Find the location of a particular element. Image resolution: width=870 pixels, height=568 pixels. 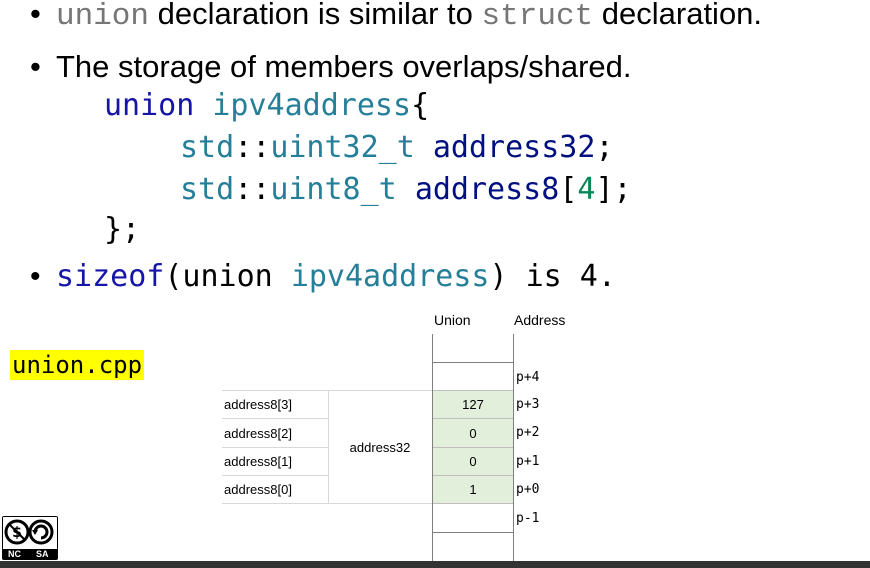

byte-value: 1 is located at coordinates (473, 489).